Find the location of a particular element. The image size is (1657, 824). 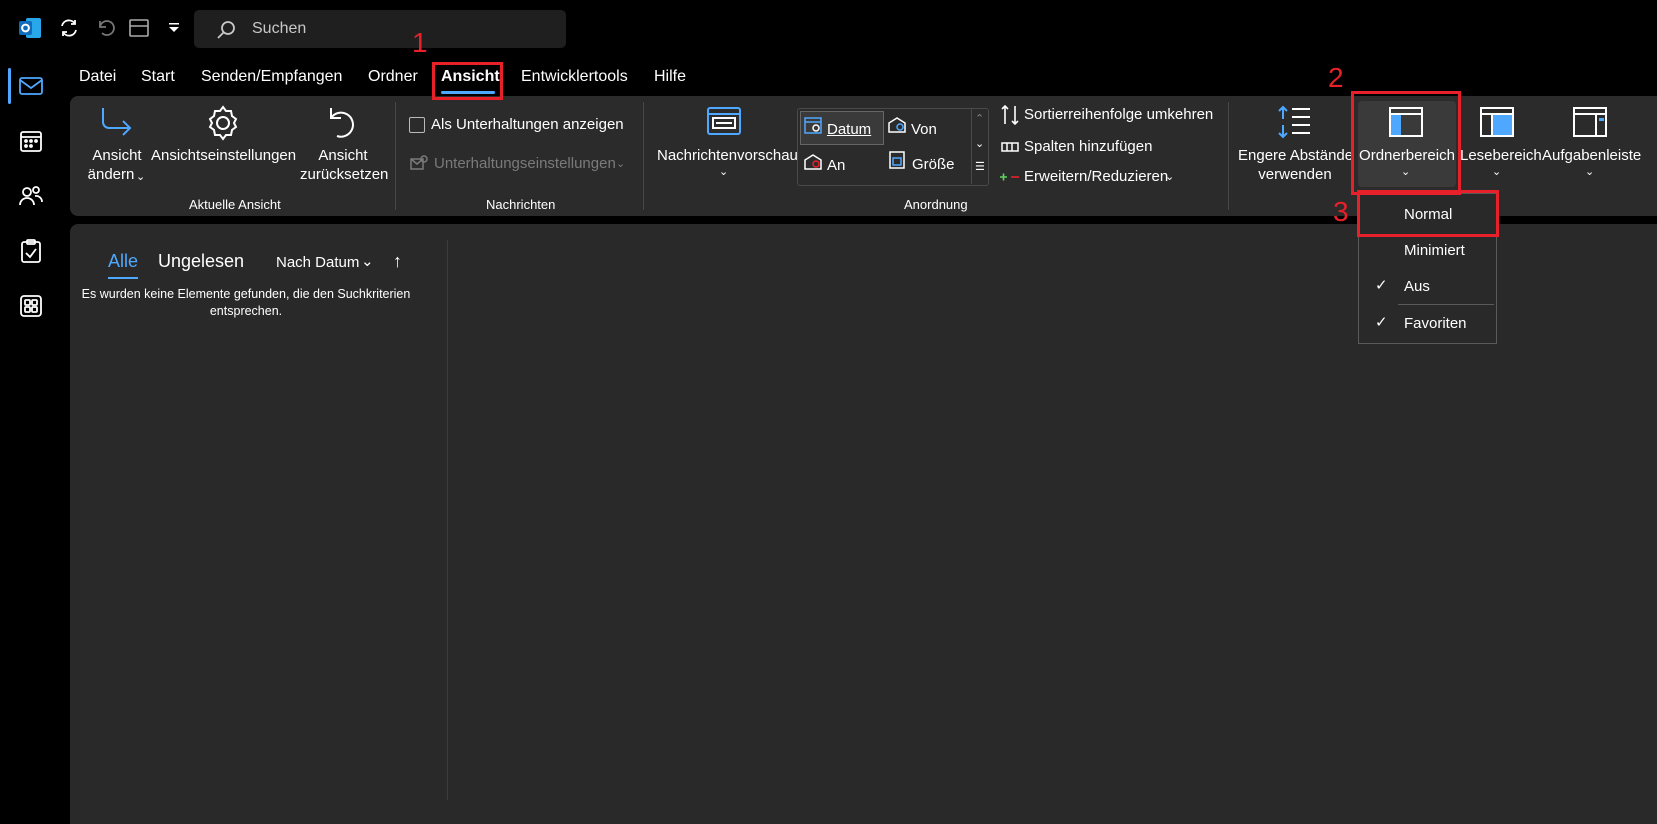

reset-view-label-1: Ansicht is located at coordinates (343, 155).